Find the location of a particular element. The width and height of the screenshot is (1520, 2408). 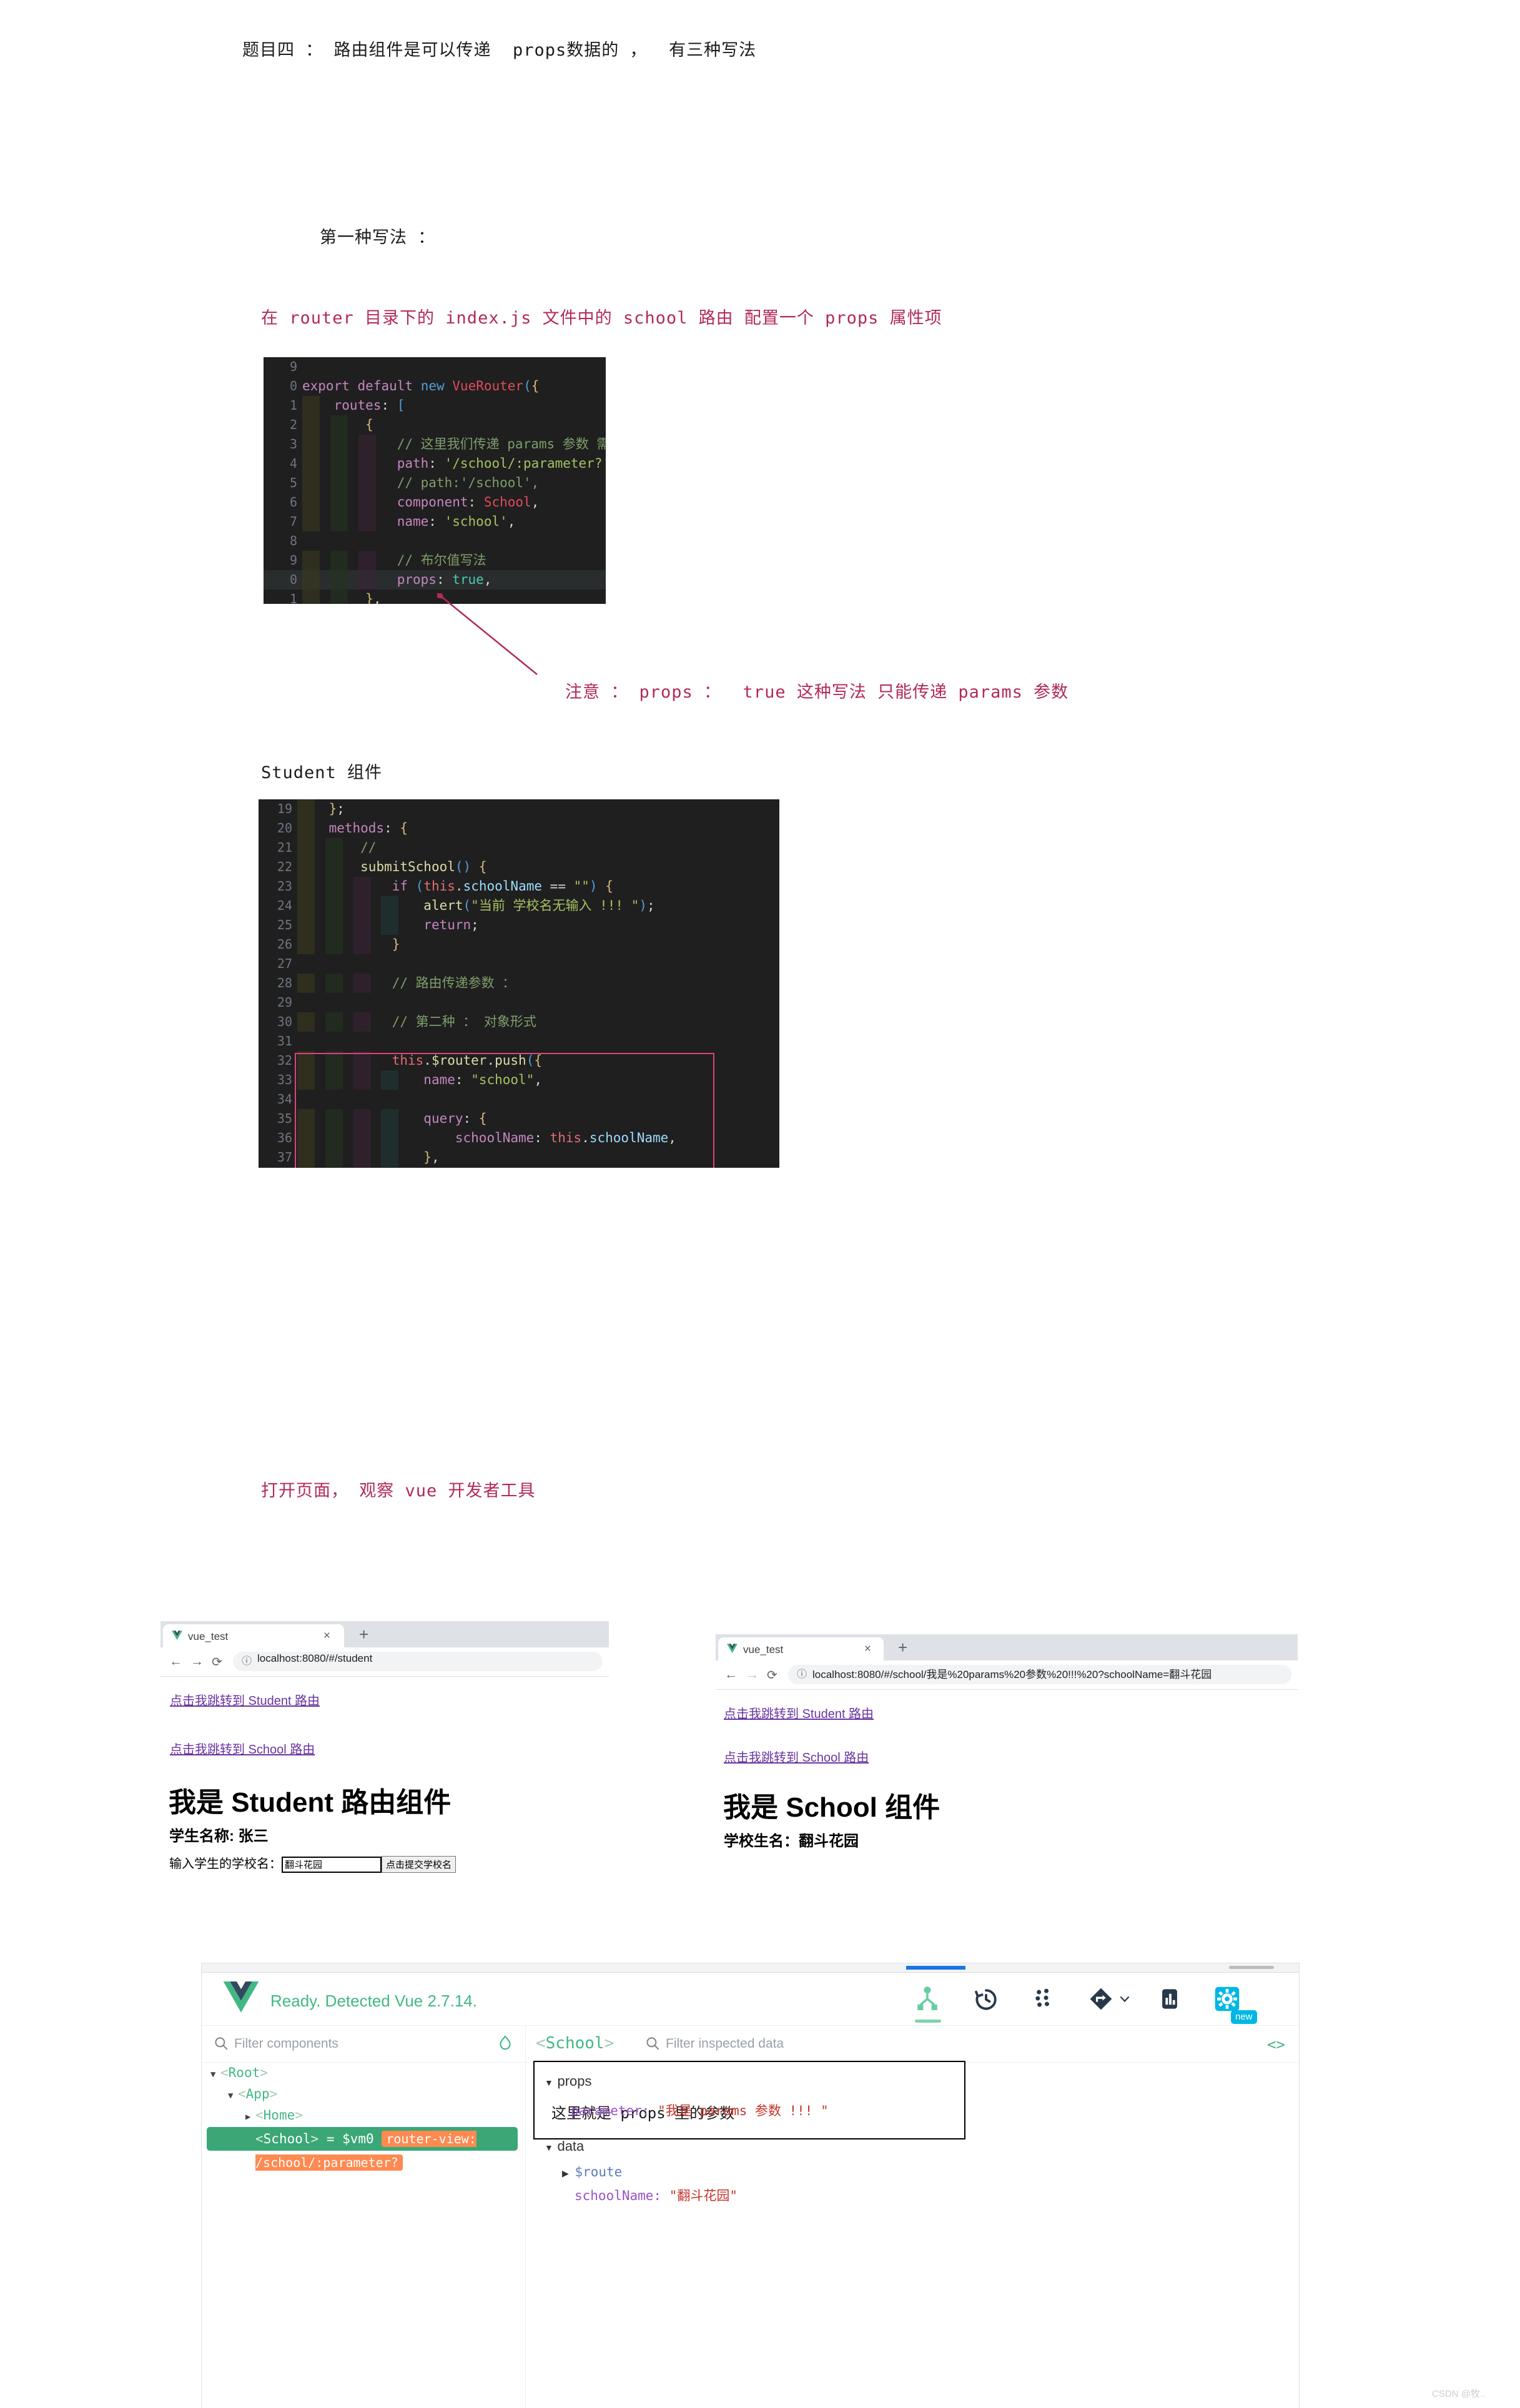

line-number: 9 is located at coordinates (293, 560).